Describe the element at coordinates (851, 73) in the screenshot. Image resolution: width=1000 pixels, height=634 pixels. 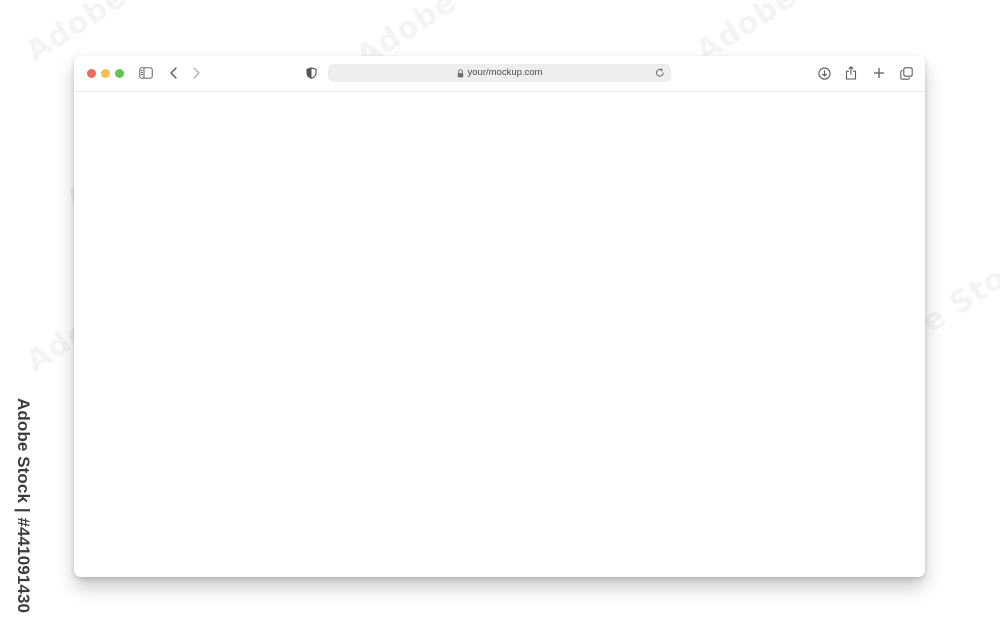
I see `share-icon` at that location.